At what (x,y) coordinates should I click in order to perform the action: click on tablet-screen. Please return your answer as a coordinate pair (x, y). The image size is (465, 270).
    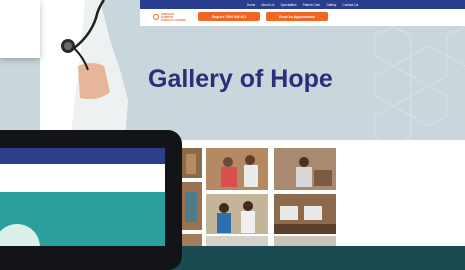
    Looking at the image, I should click on (82, 197).